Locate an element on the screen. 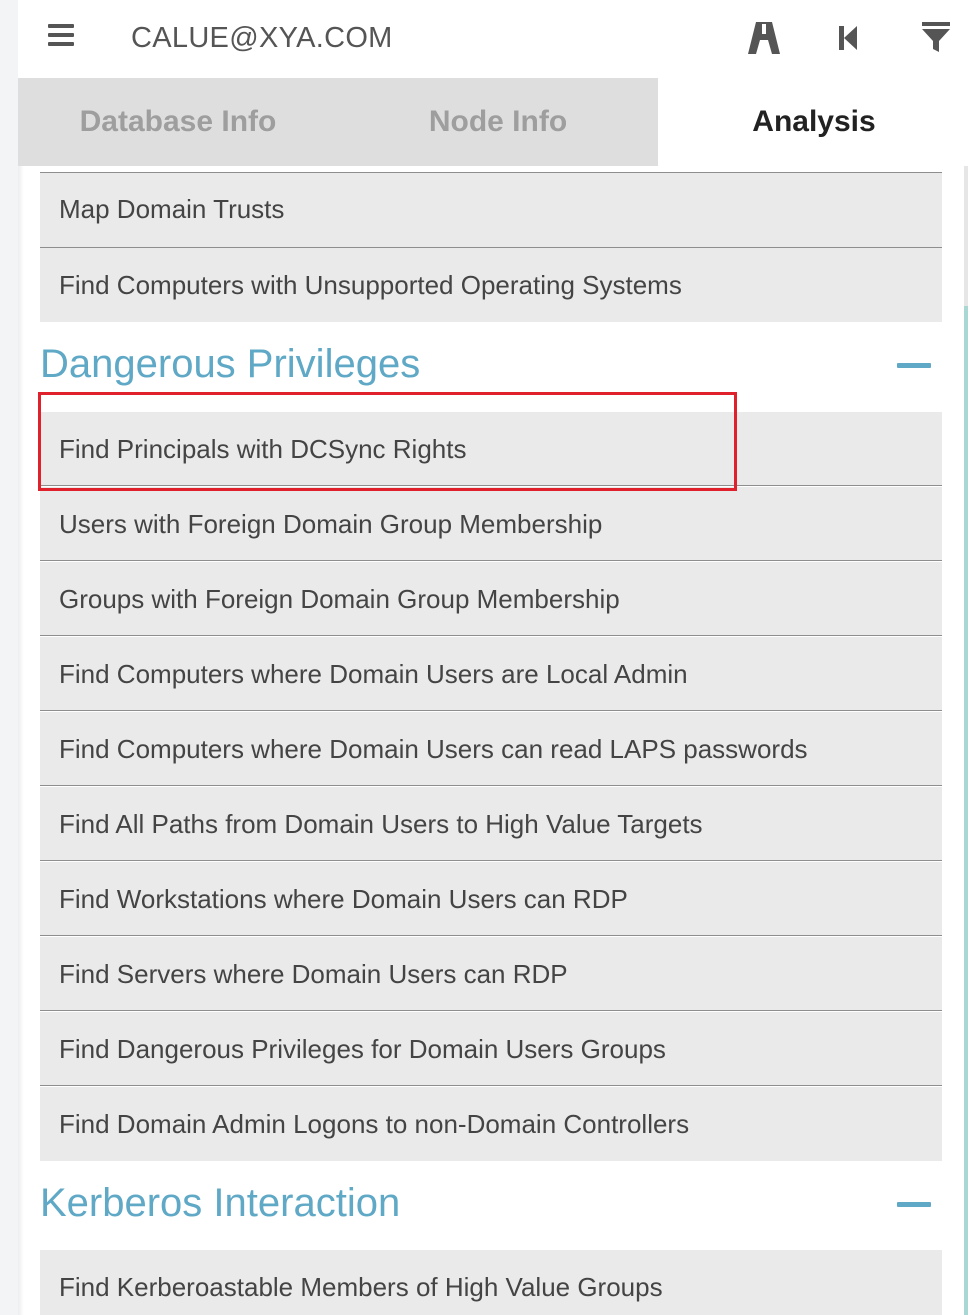  user-label: CALUE@XYA.COM is located at coordinates (262, 38).